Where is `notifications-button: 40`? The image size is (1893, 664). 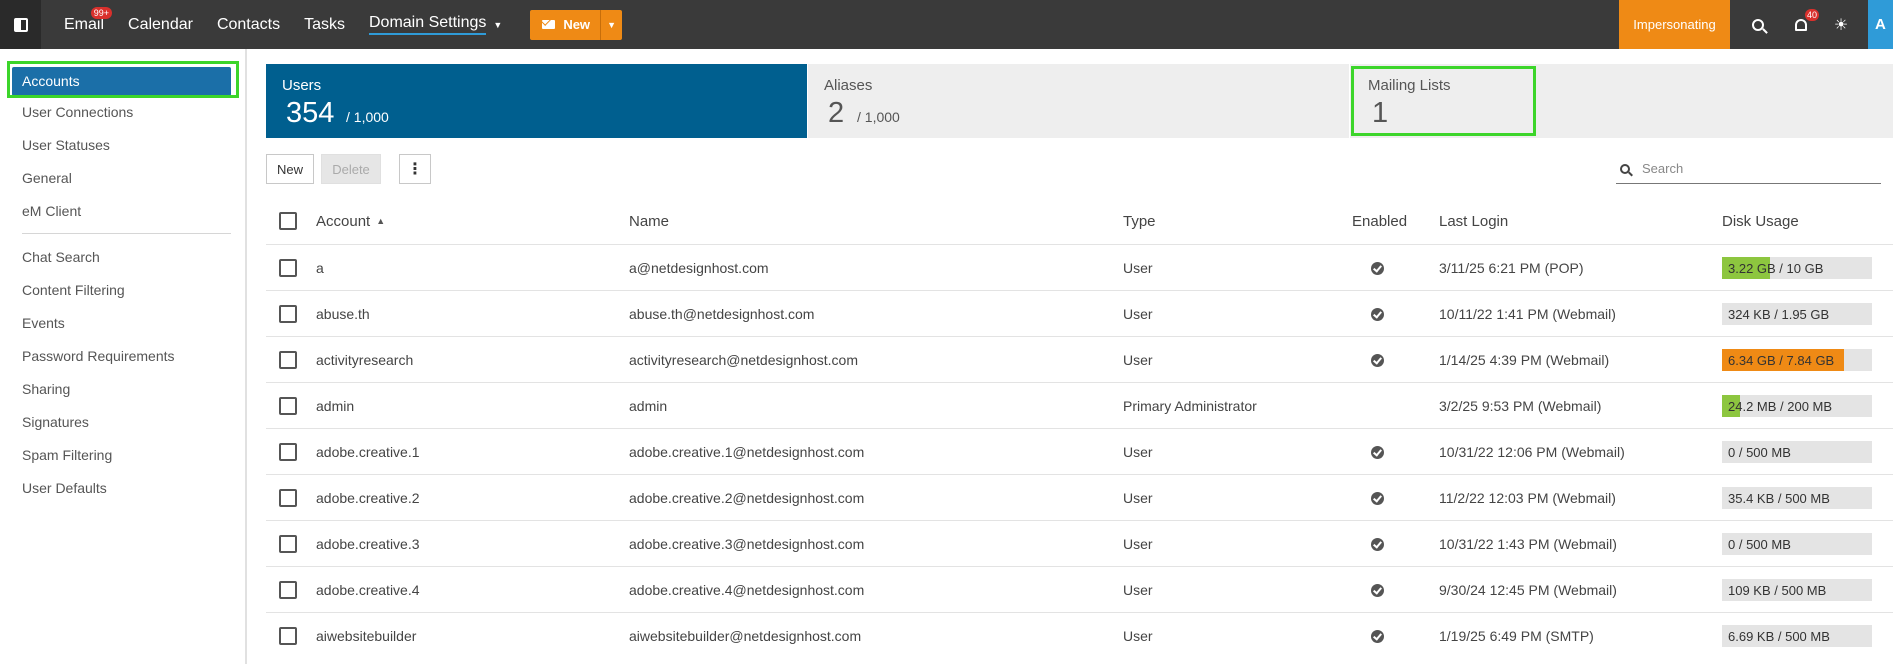
notifications-button: 40 is located at coordinates (1803, 24).